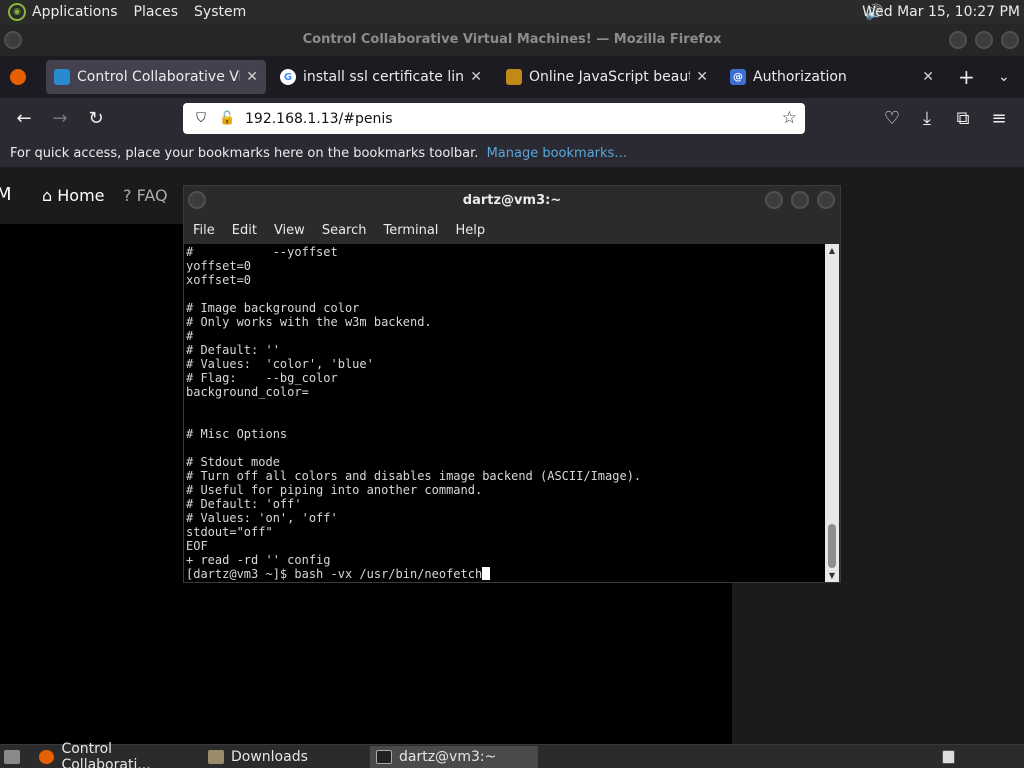  What do you see at coordinates (309, 322) in the screenshot?
I see `terminal-line: # Only works with the w3m backend.` at bounding box center [309, 322].